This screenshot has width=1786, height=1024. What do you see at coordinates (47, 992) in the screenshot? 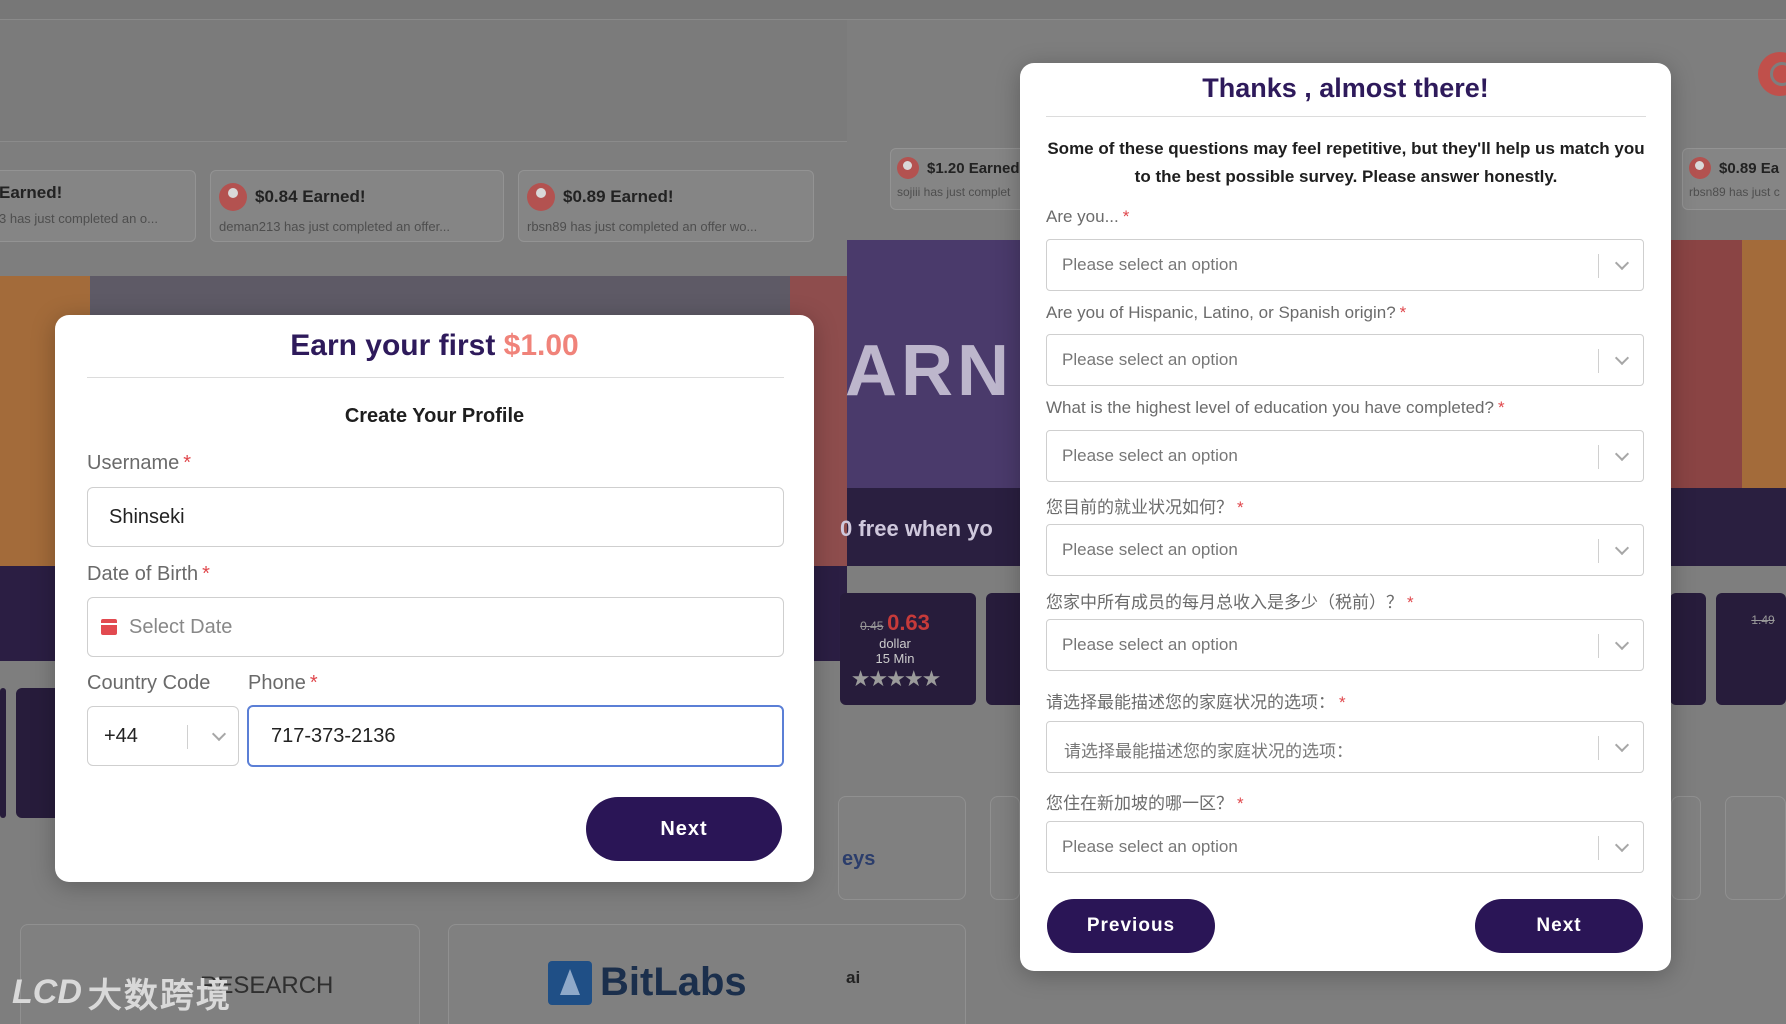
I see `watermark-logo: LCD` at bounding box center [47, 992].